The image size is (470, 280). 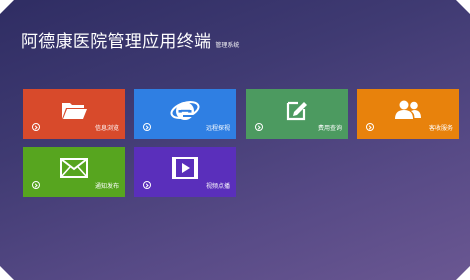 I want to click on tile-remote-visit: 远程探视, so click(x=185, y=114).